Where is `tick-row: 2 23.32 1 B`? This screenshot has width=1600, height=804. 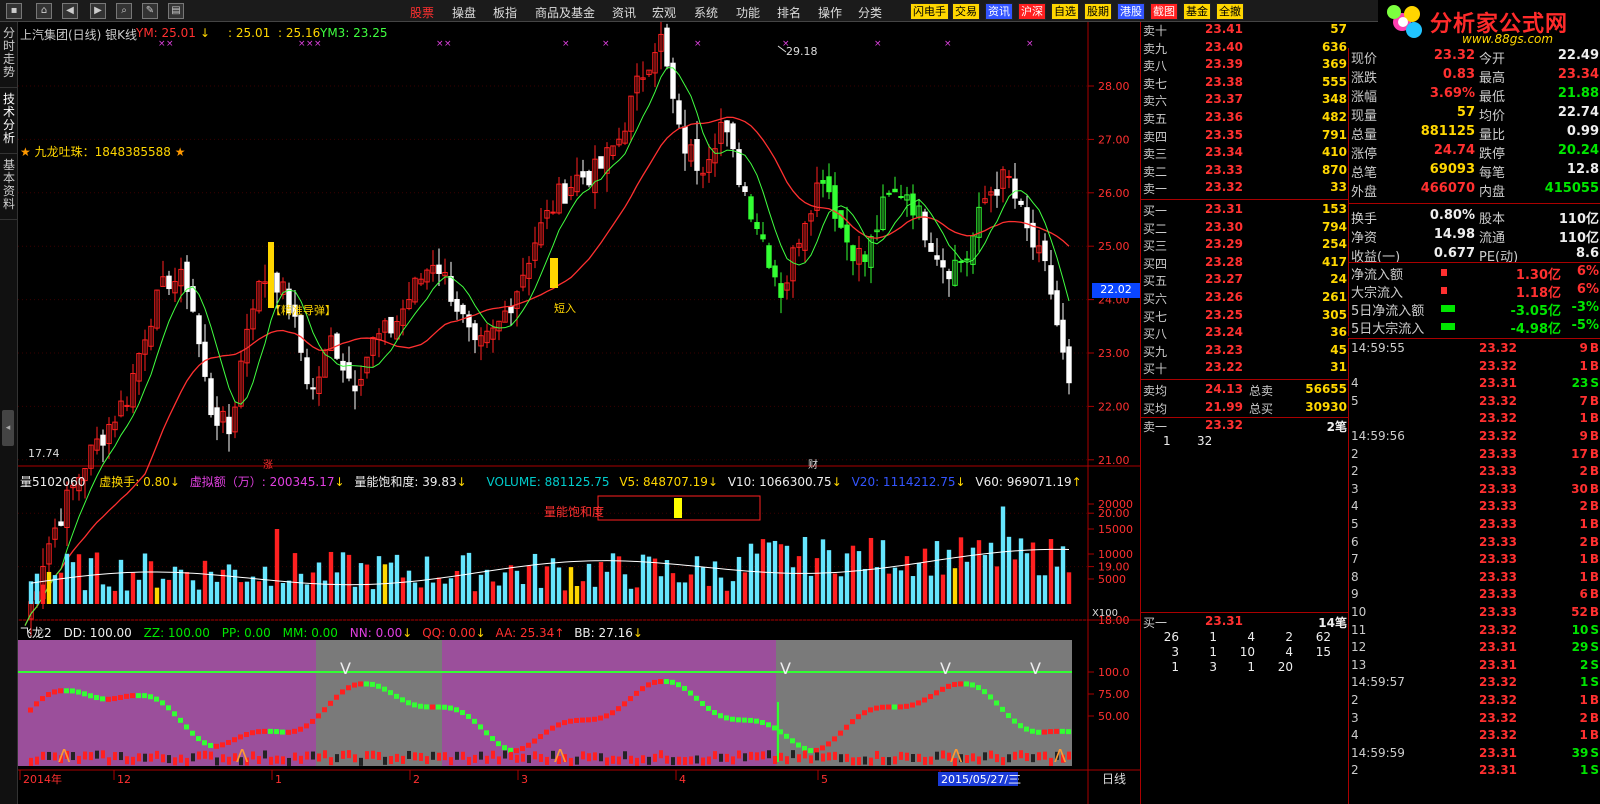
tick-row: 2 23.32 1 B is located at coordinates (1474, 702).